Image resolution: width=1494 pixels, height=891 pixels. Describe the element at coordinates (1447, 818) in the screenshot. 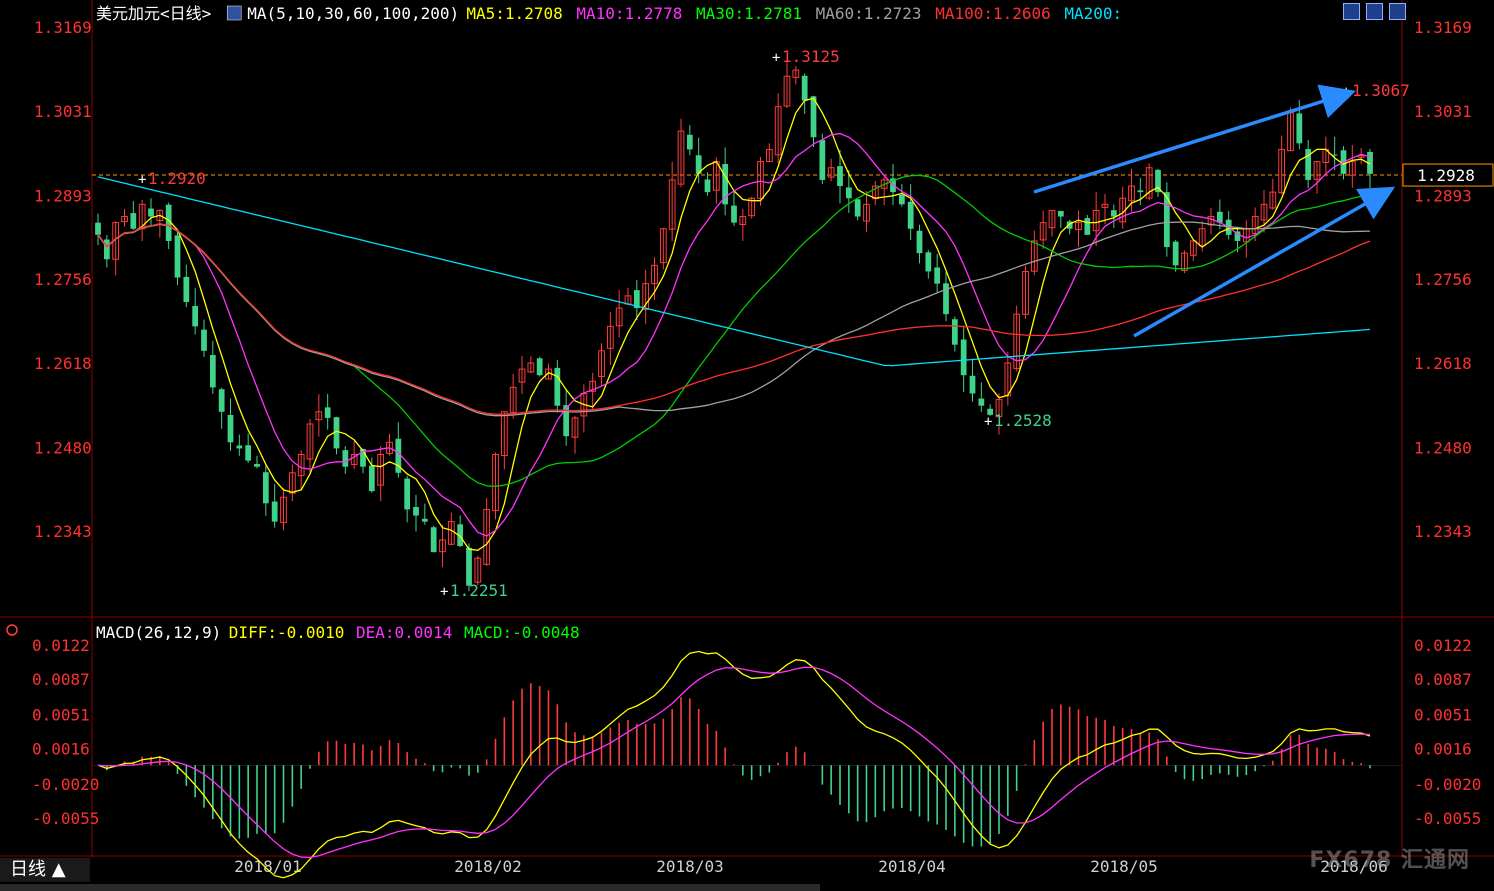

I see `macd-tick-right: -0.0055` at that location.